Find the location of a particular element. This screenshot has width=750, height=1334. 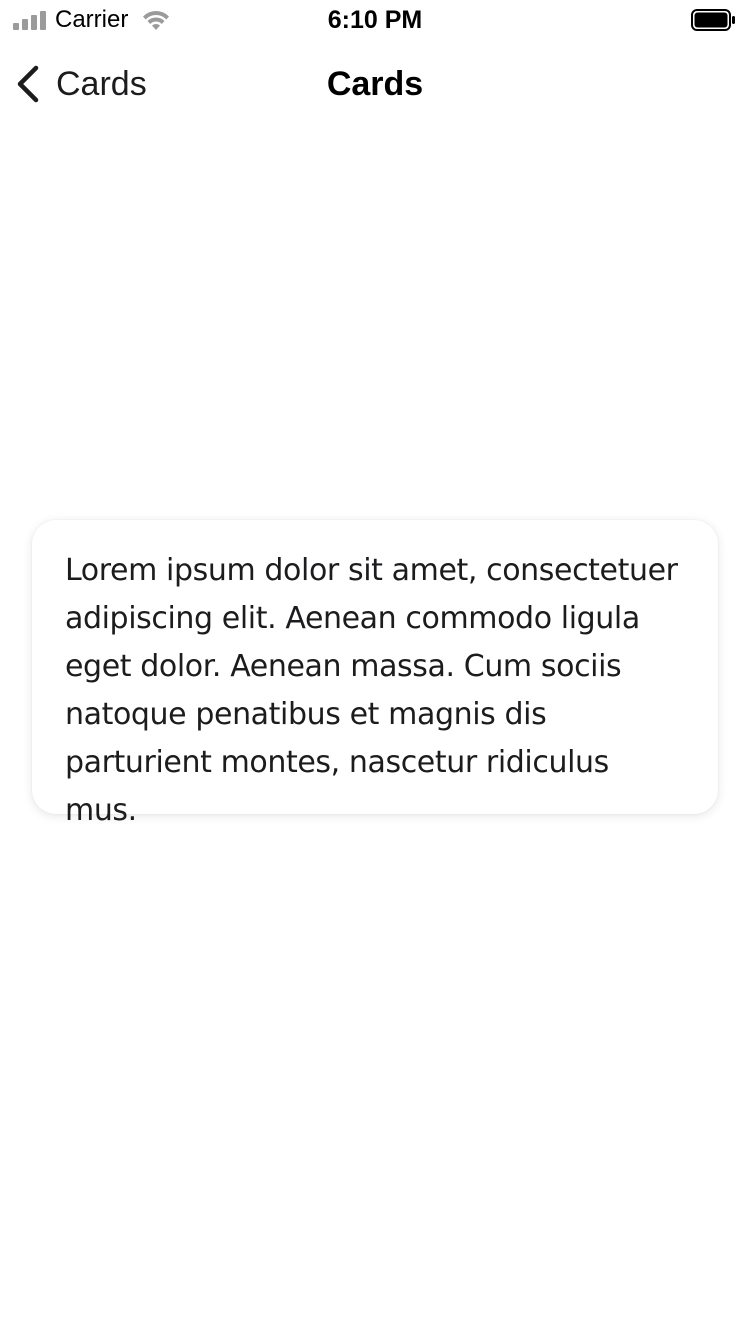

navigation-bar: Cards Cards is located at coordinates (375, 84).